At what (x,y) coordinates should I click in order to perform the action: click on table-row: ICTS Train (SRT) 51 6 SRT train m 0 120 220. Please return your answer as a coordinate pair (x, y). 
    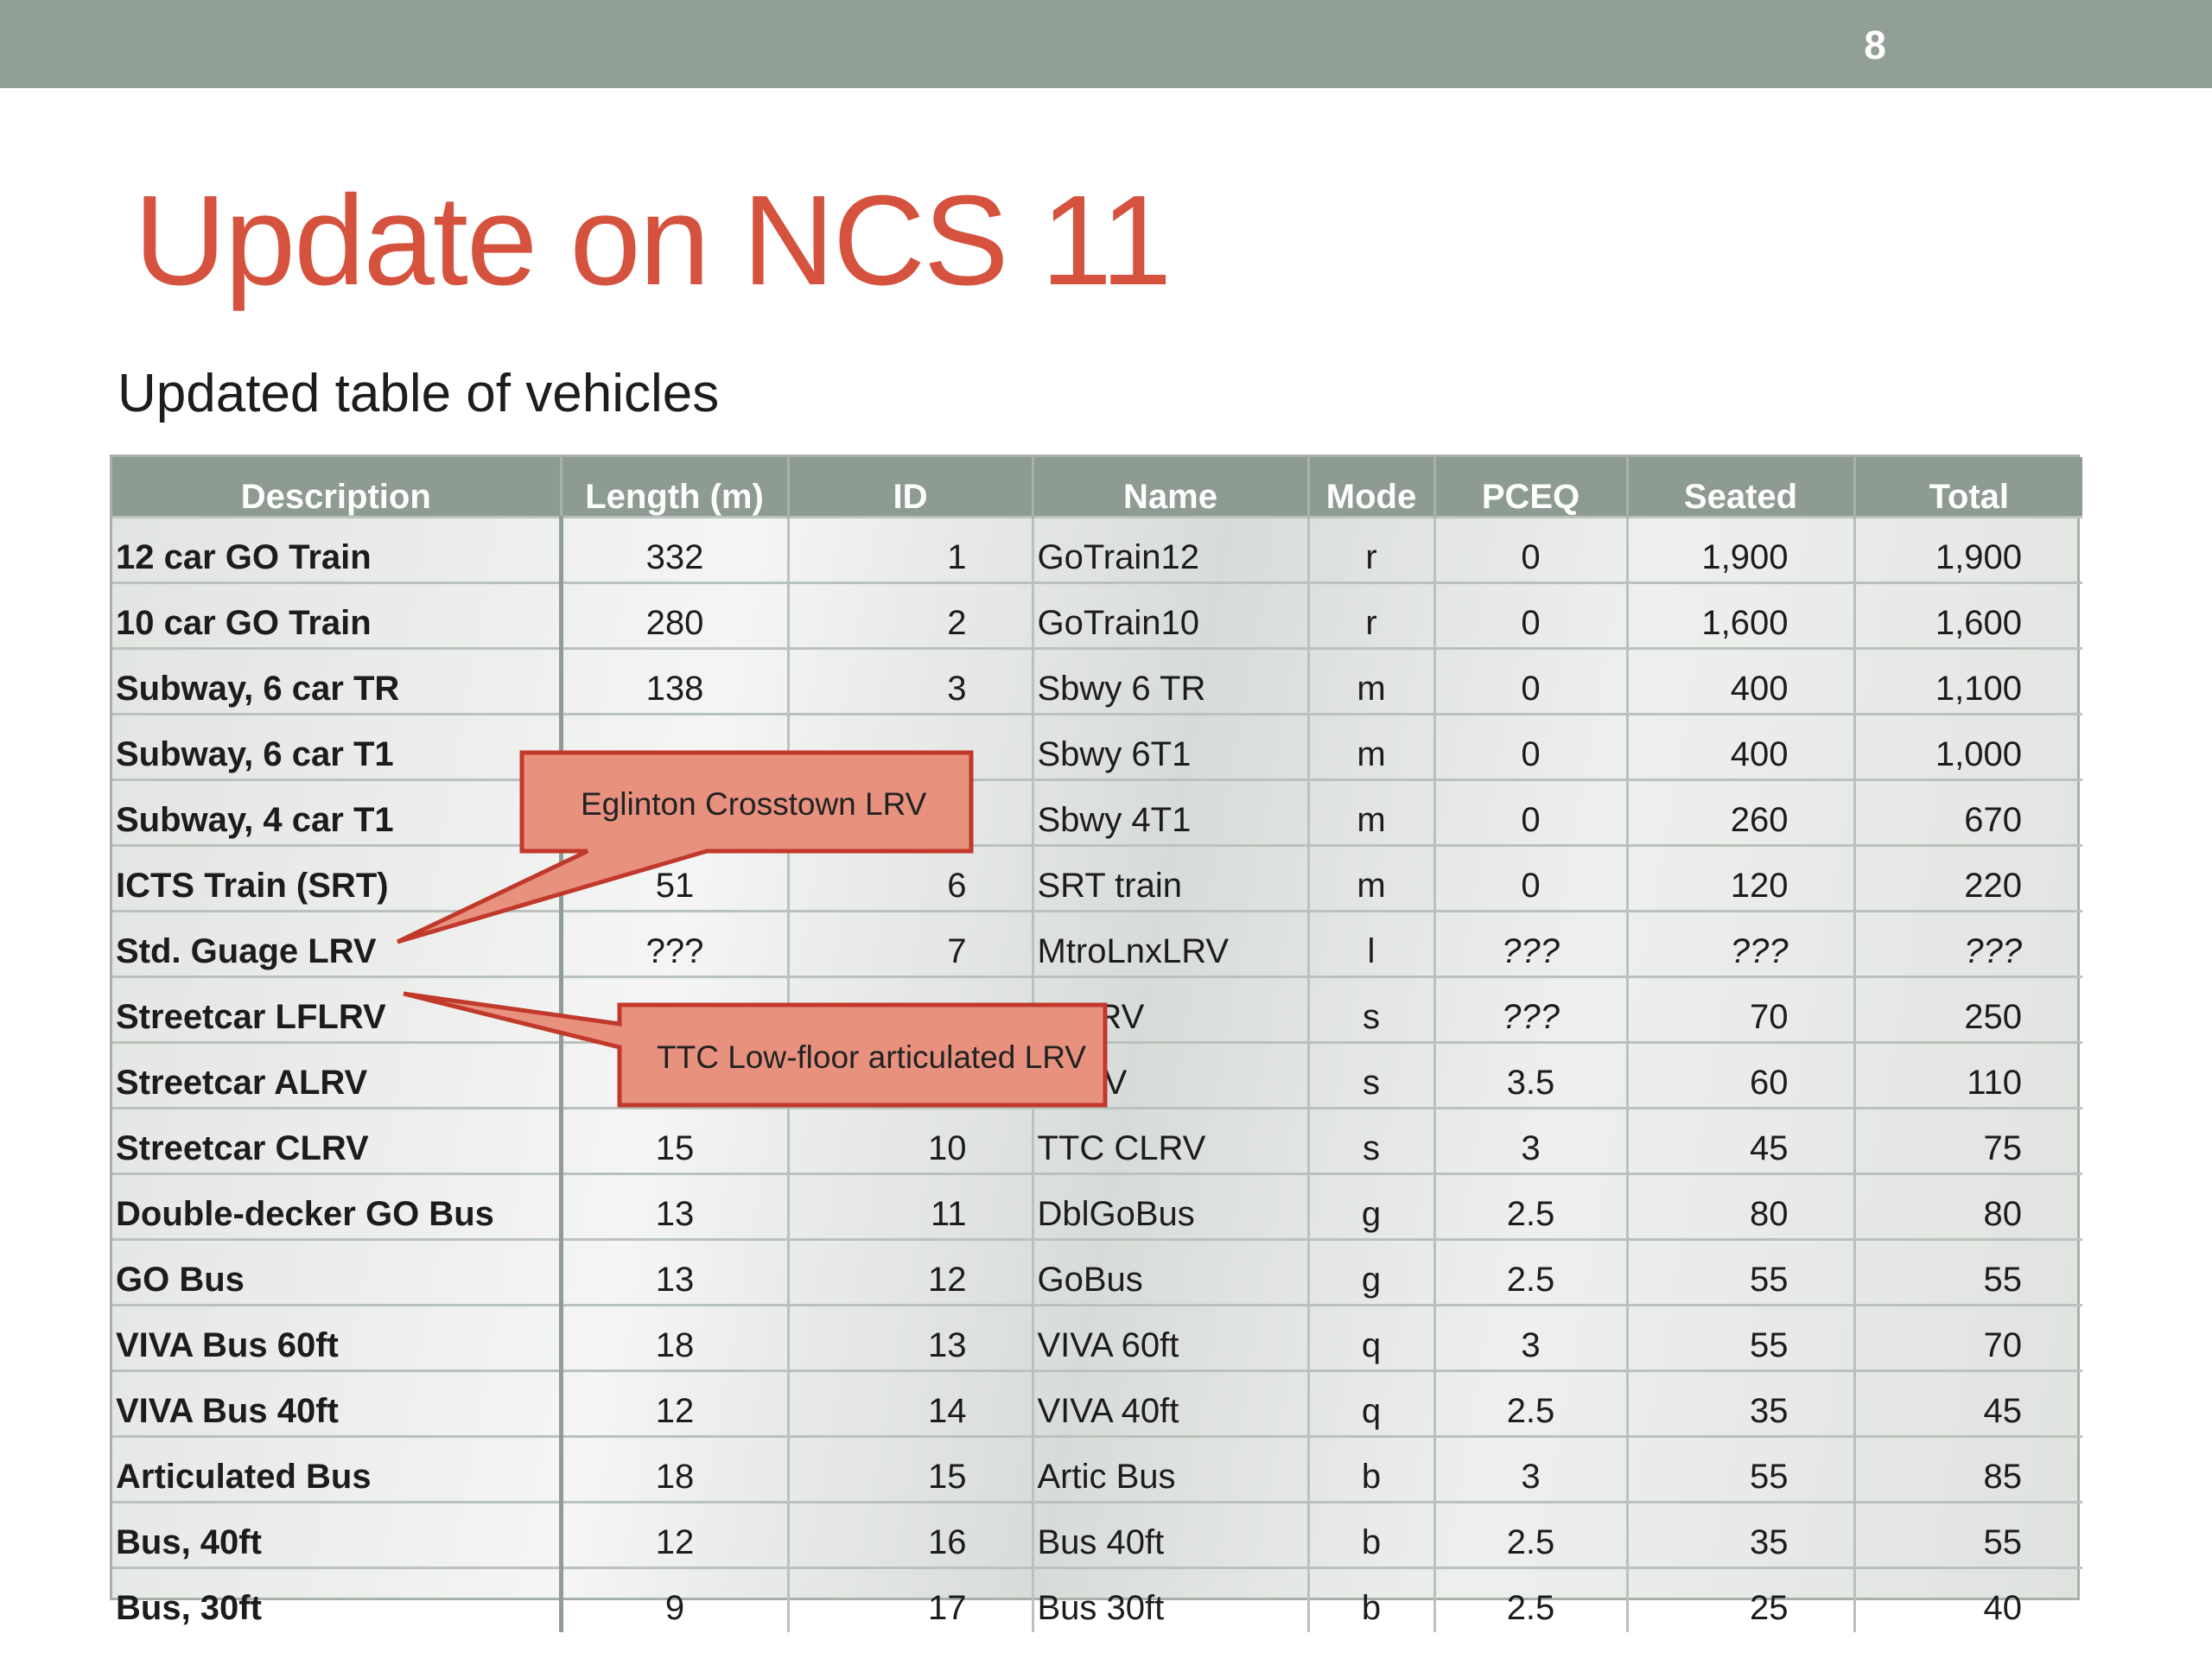
    Looking at the image, I should click on (1097, 878).